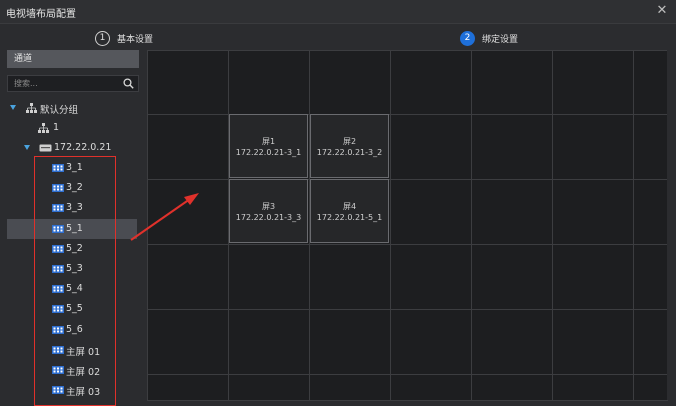 The width and height of the screenshot is (676, 406). What do you see at coordinates (72, 309) in the screenshot?
I see `tree-channel-item: 5_5` at bounding box center [72, 309].